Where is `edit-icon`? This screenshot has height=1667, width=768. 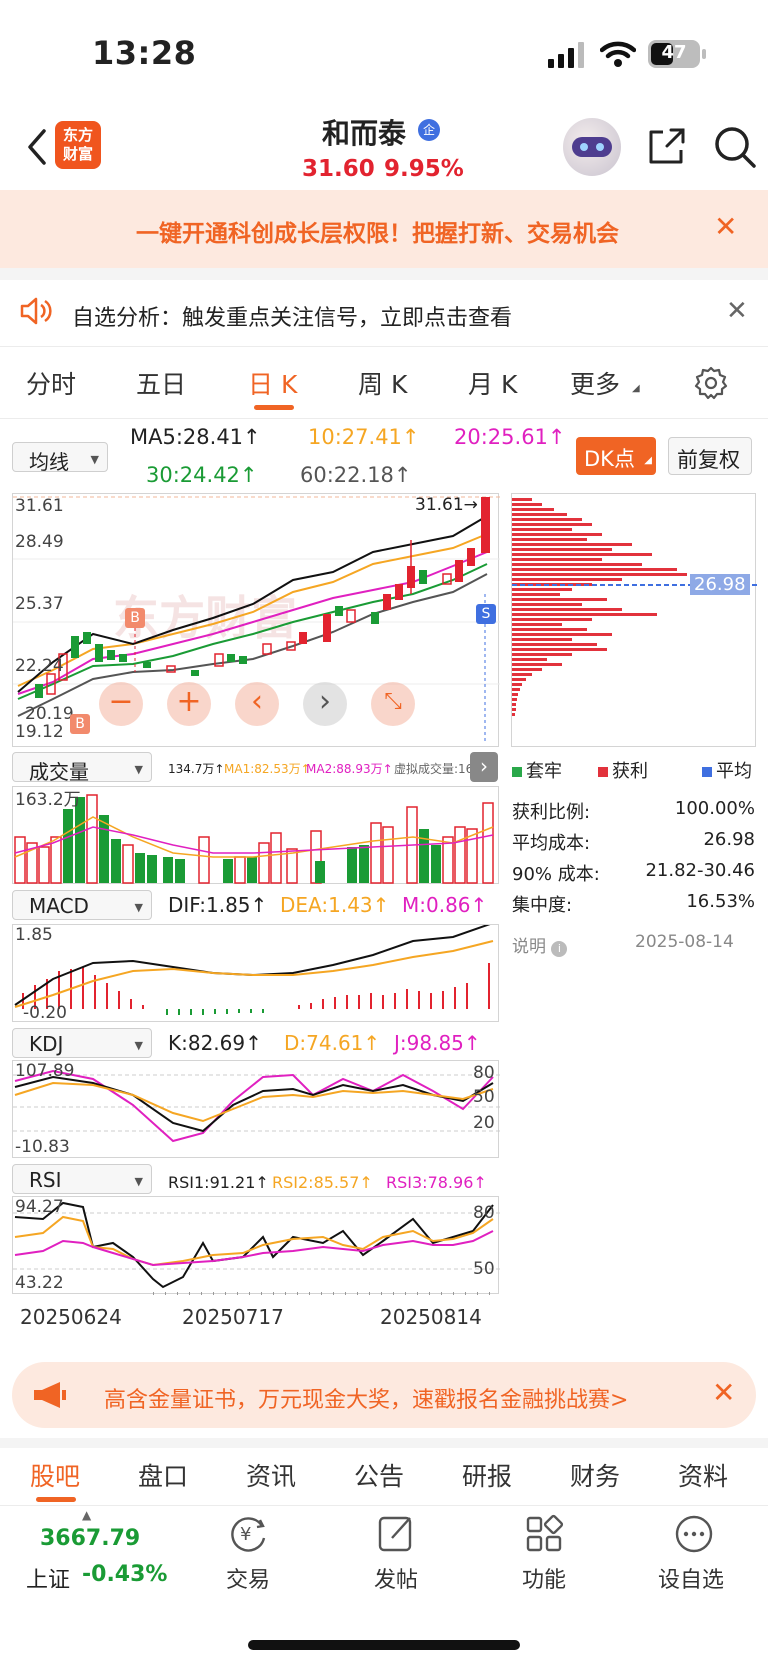
edit-icon is located at coordinates (396, 1534).